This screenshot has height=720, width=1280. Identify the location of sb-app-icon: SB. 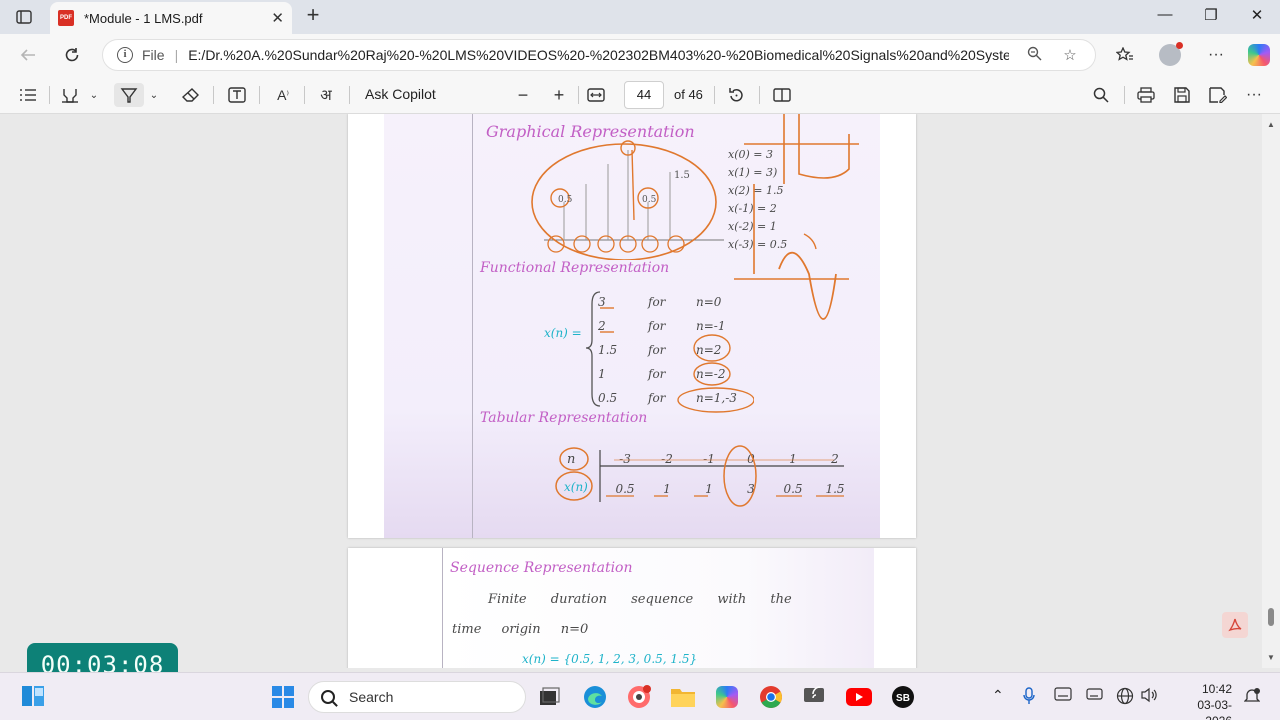
(903, 697).